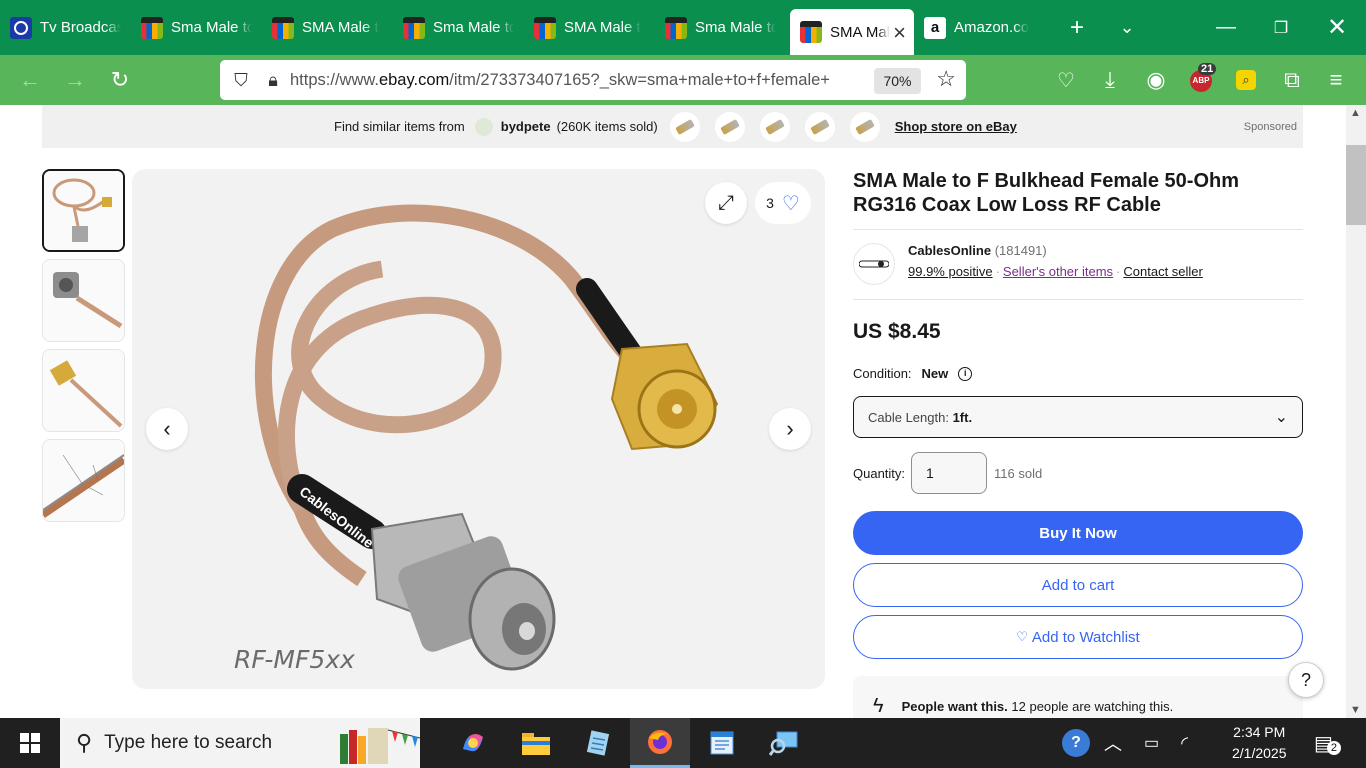 The width and height of the screenshot is (1366, 768). Describe the element at coordinates (240, 743) in the screenshot. I see `taskbar-search: ⚲ Type here to search` at that location.